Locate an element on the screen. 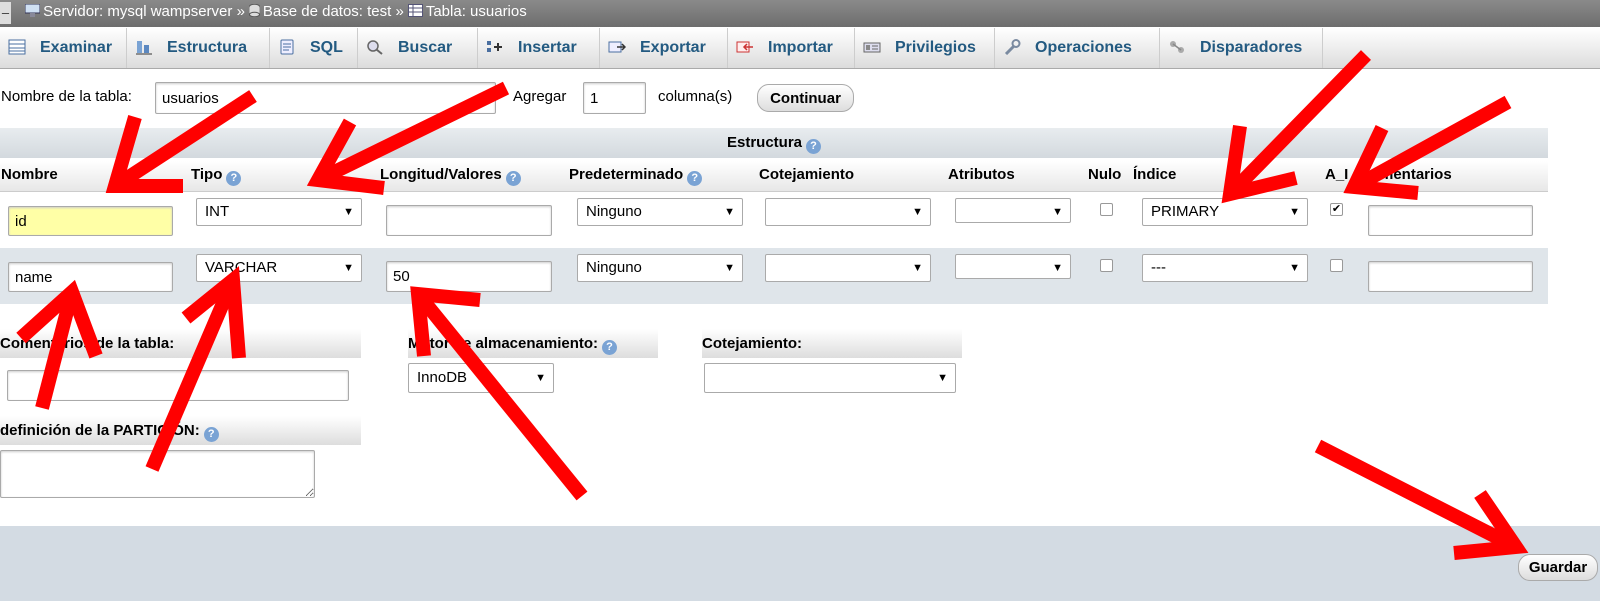  header-null: Nulo is located at coordinates (1105, 174).